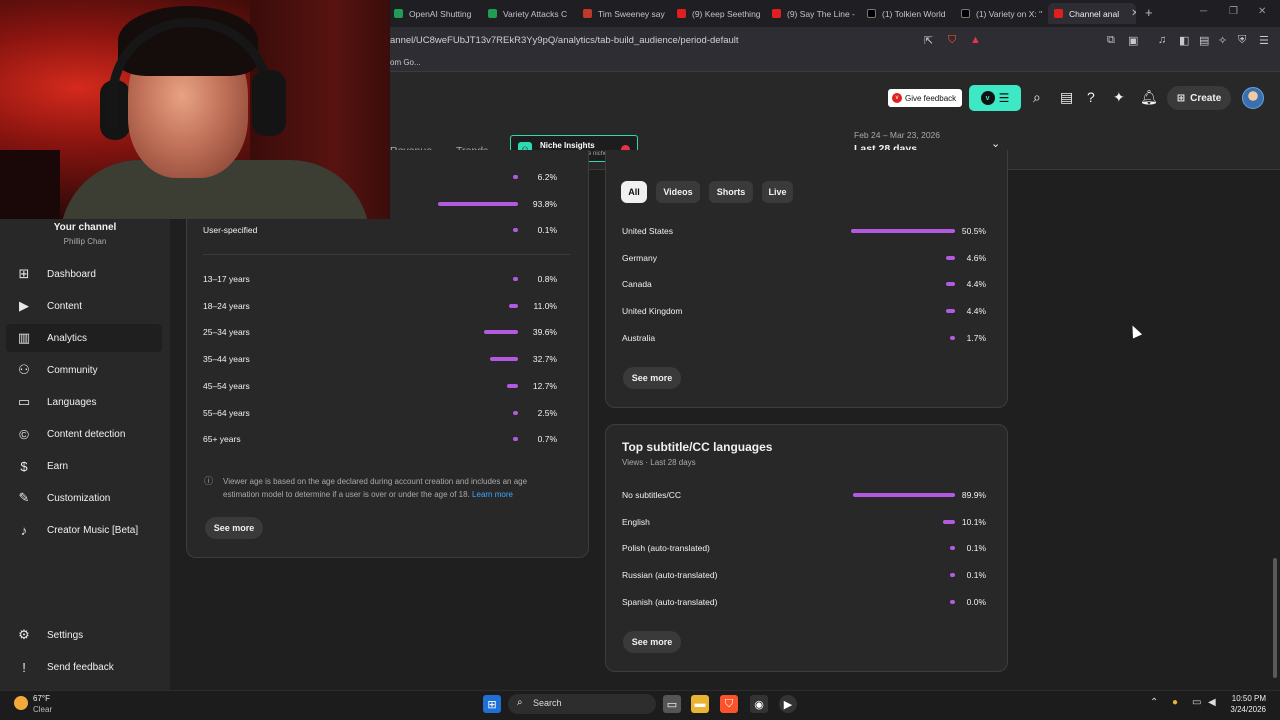 The height and width of the screenshot is (720, 1280). Describe the element at coordinates (634, 192) in the screenshot. I see `chip-all: All` at that location.